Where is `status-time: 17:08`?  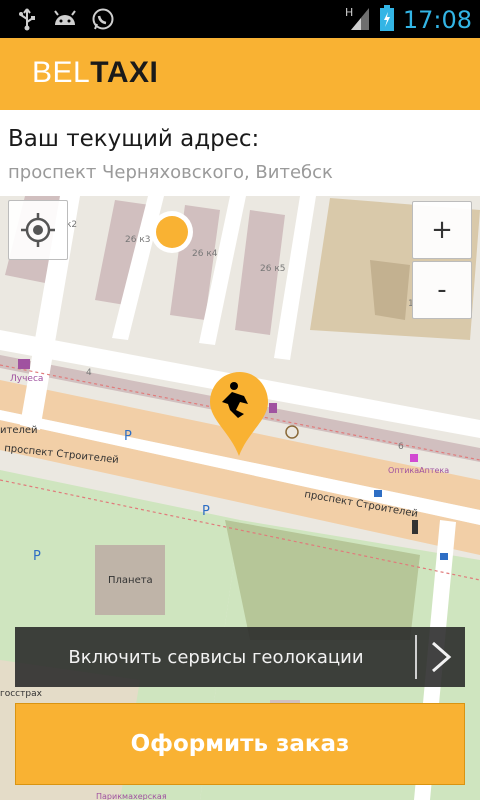 status-time: 17:08 is located at coordinates (437, 20).